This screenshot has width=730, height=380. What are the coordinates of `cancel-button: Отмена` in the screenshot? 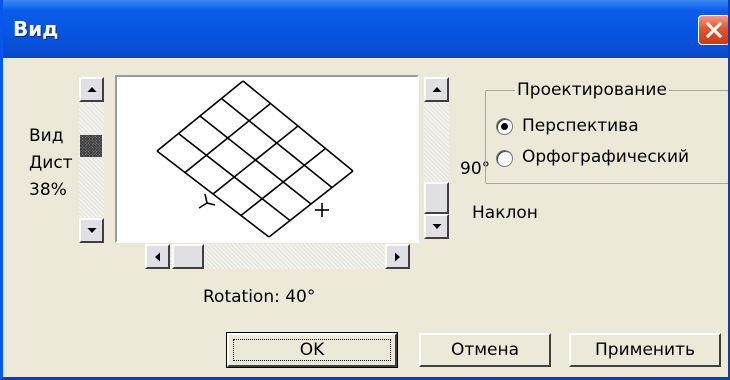 It's located at (485, 350).